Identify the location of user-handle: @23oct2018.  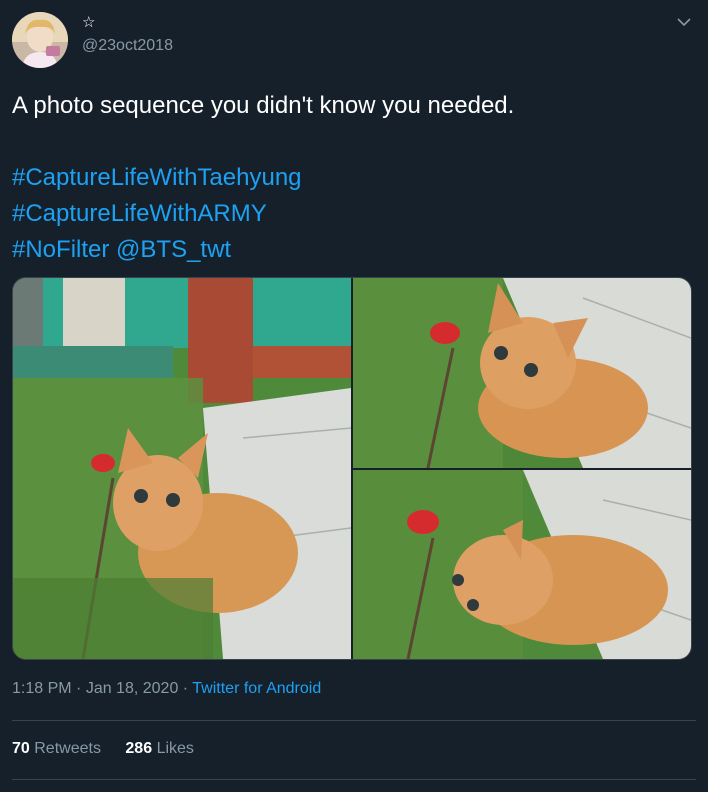
(127, 46).